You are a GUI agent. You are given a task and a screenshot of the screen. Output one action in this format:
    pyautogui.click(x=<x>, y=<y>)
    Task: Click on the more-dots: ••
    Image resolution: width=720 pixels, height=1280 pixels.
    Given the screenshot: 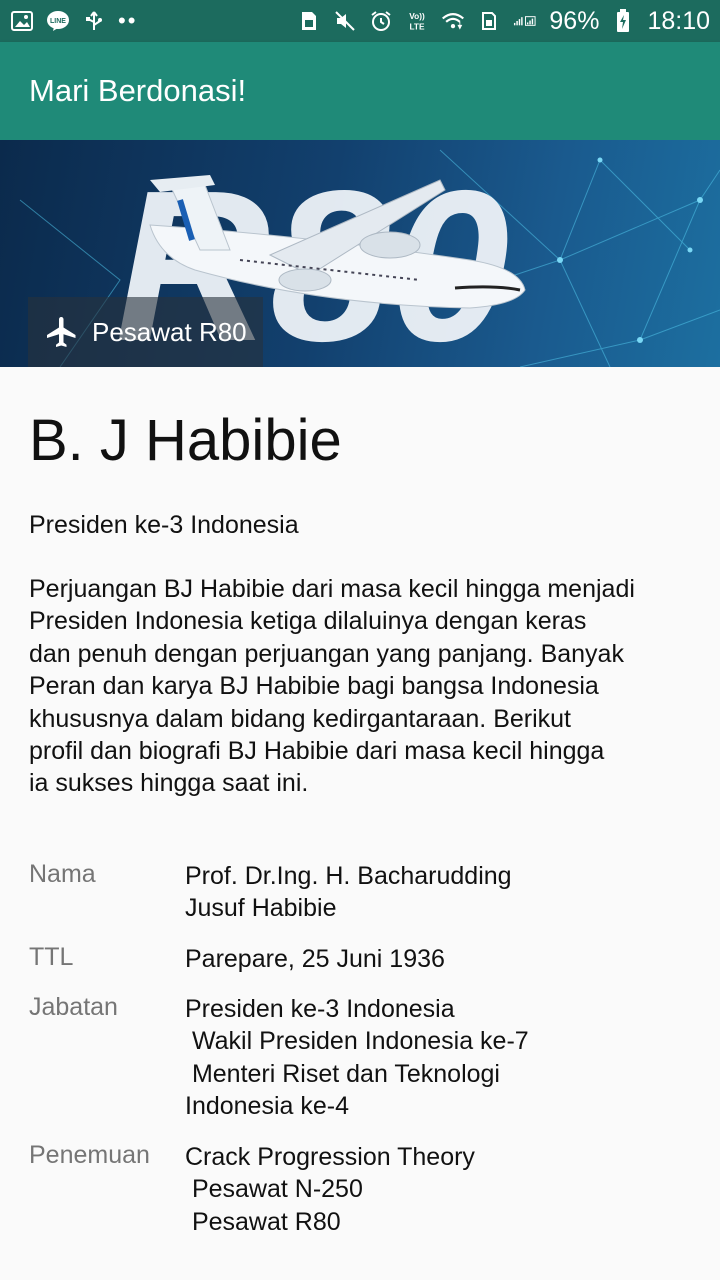 What is the action you would take?
    pyautogui.click(x=128, y=20)
    